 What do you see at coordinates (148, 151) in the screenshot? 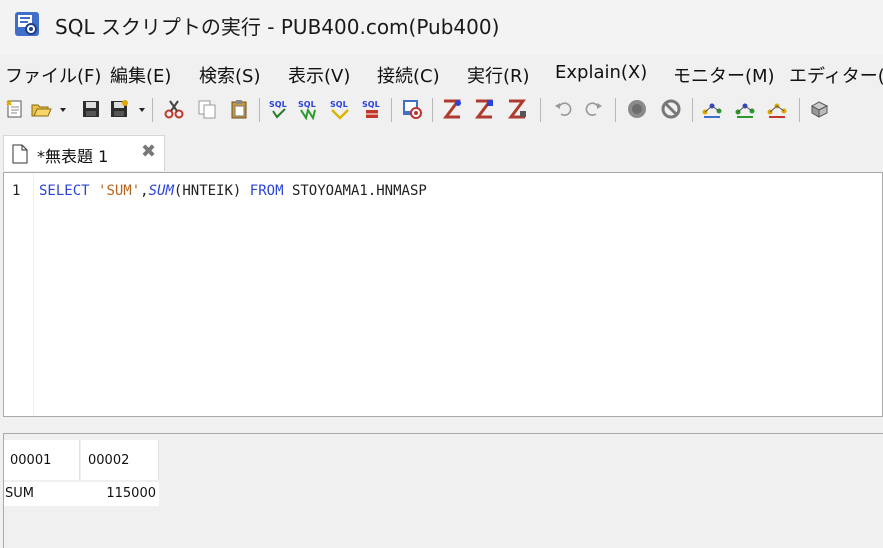
I see `close-tab-icon: ✖` at bounding box center [148, 151].